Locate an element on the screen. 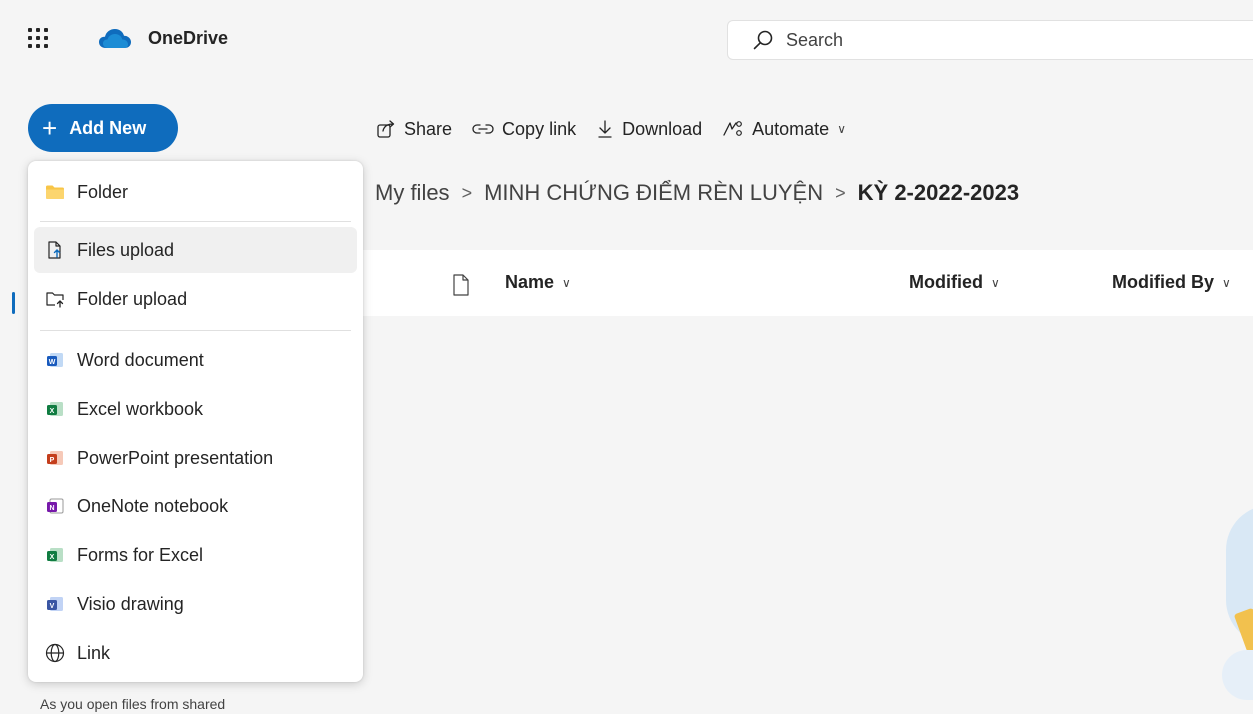  link-icon is located at coordinates (483, 129).